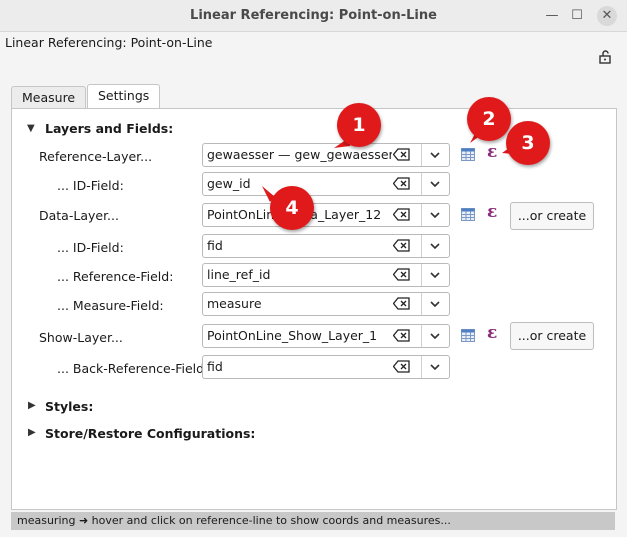 This screenshot has height=537, width=627. I want to click on callout-3: 3, so click(528, 143).